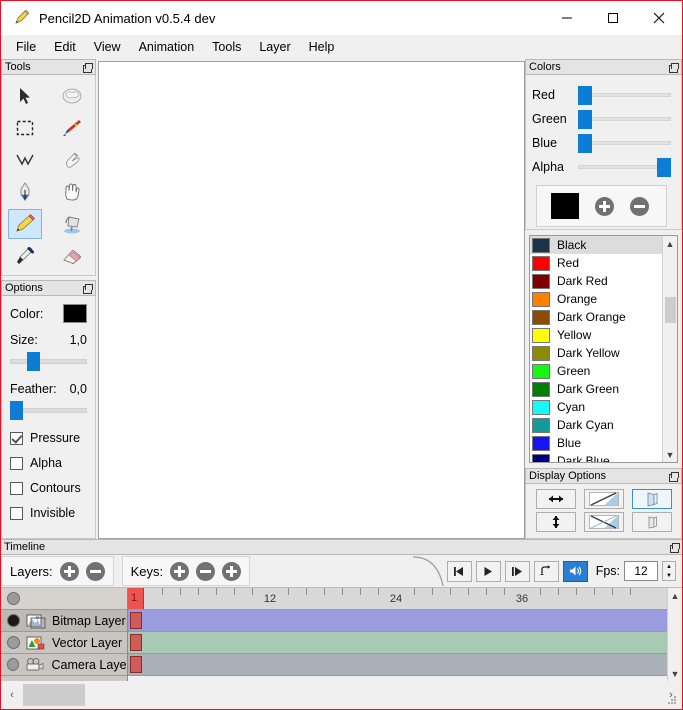 The image size is (683, 710). What do you see at coordinates (75, 313) in the screenshot?
I see `color-swatch-button` at bounding box center [75, 313].